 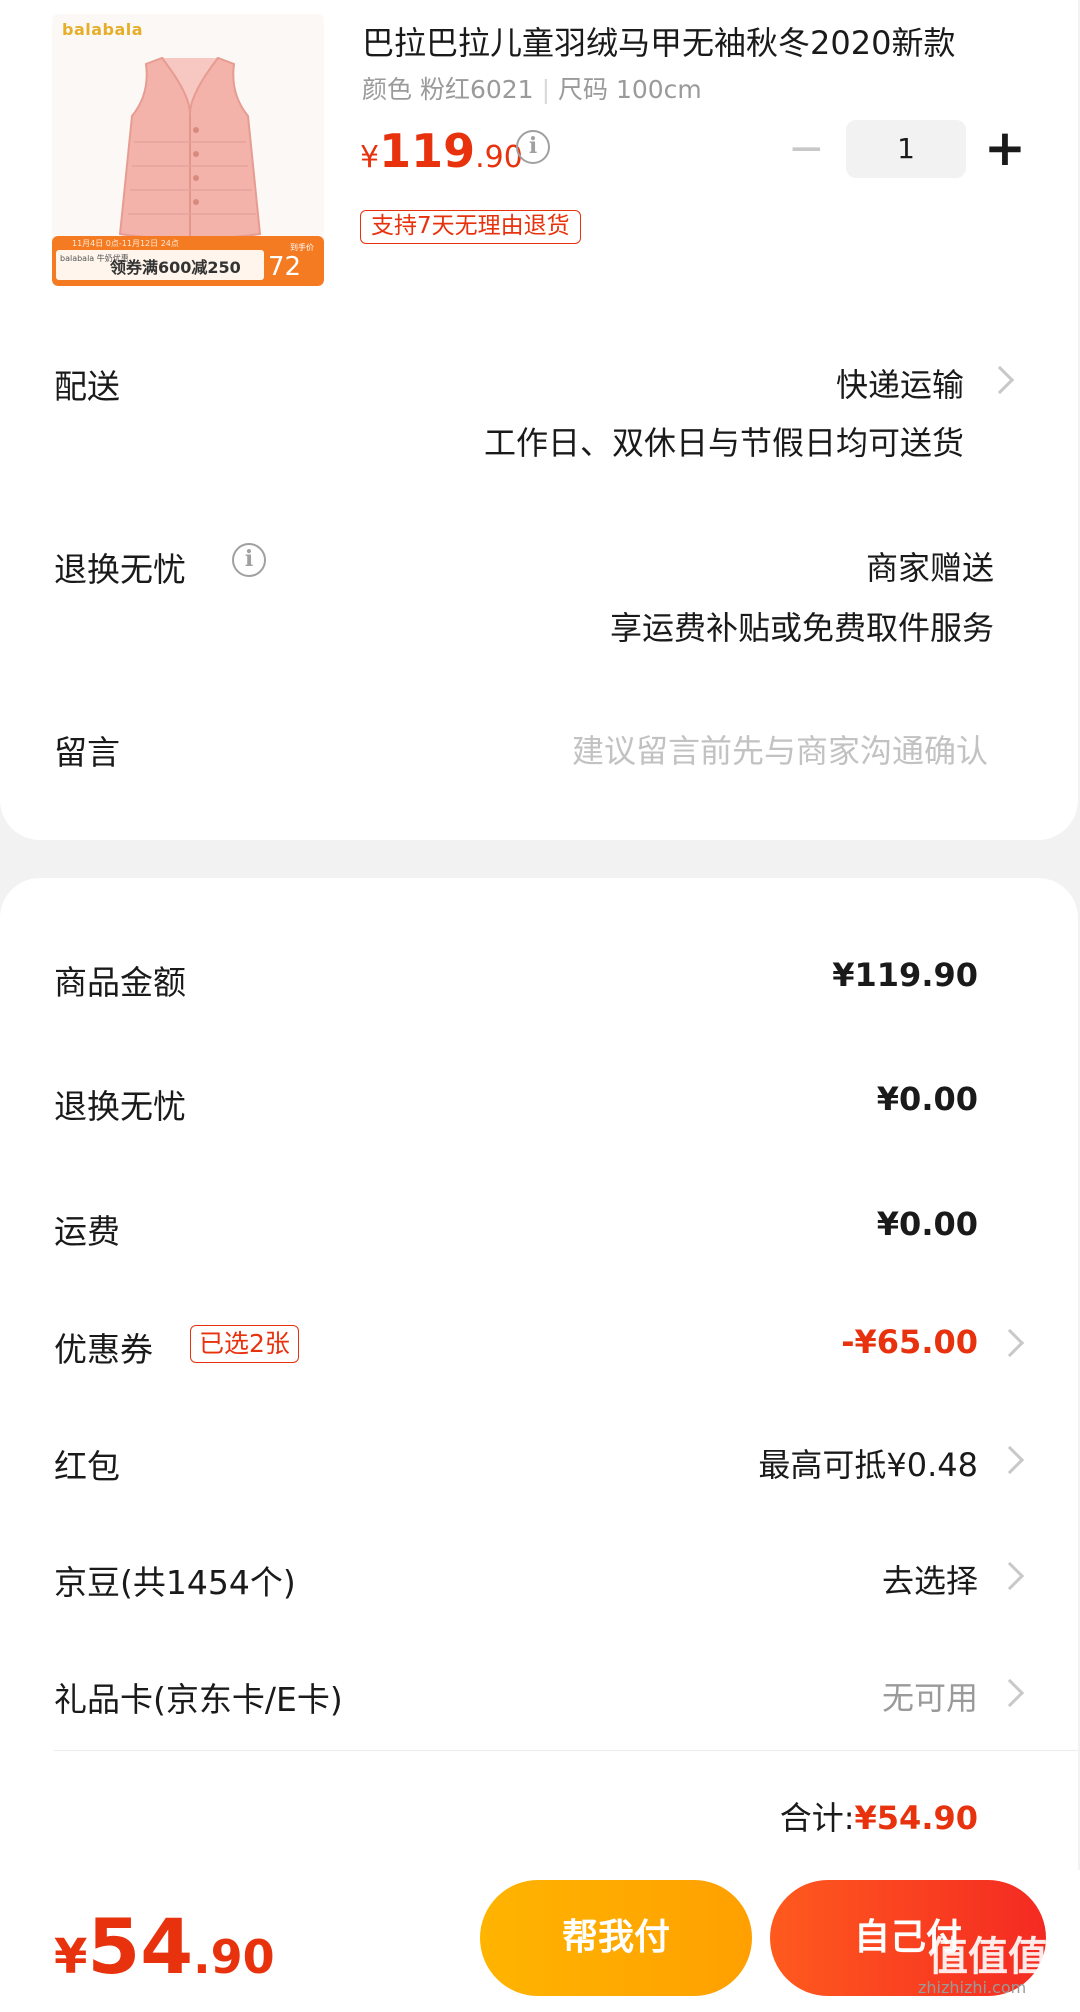 I want to click on pay-total-decimal: .90, so click(x=234, y=1957).